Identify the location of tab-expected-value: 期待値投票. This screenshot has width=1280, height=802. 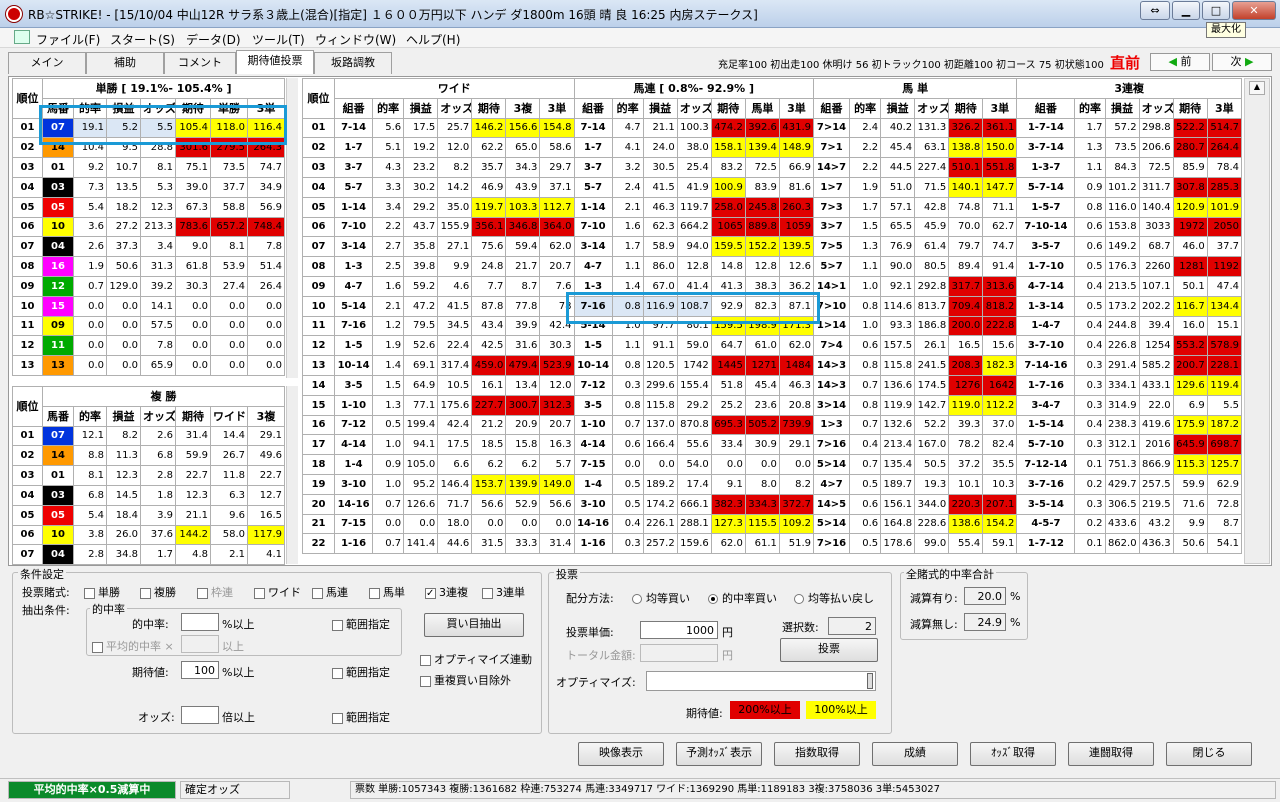
(275, 62).